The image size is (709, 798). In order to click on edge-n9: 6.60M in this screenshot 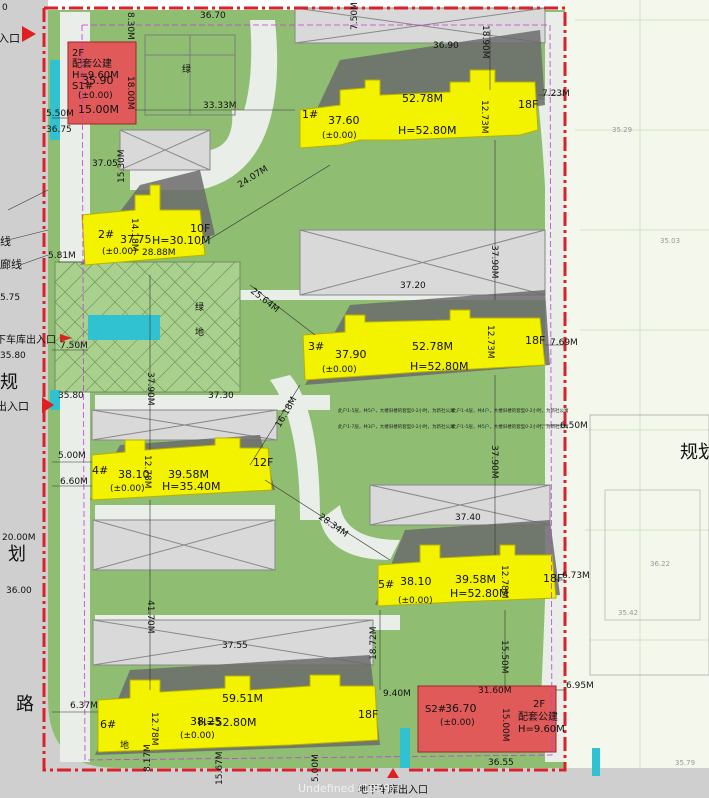, I will do `click(74, 482)`.